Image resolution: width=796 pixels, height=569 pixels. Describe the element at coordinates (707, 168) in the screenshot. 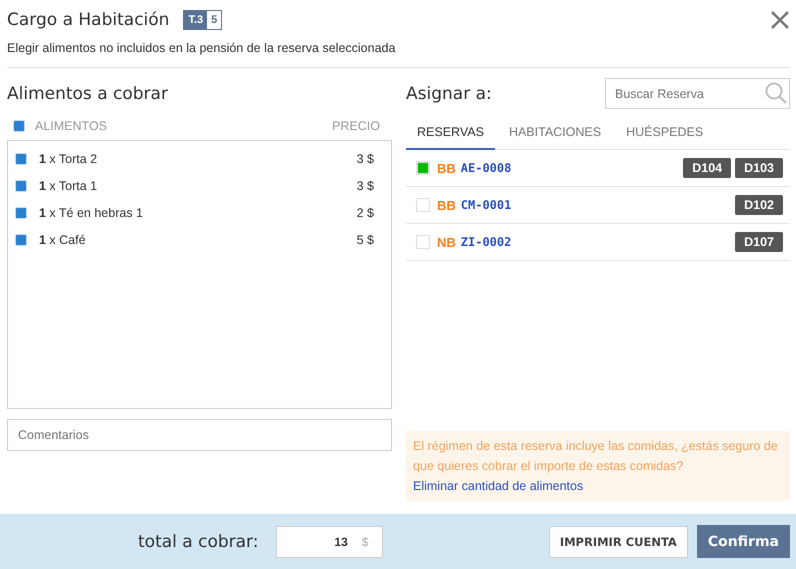

I see `room-tag: D104` at that location.